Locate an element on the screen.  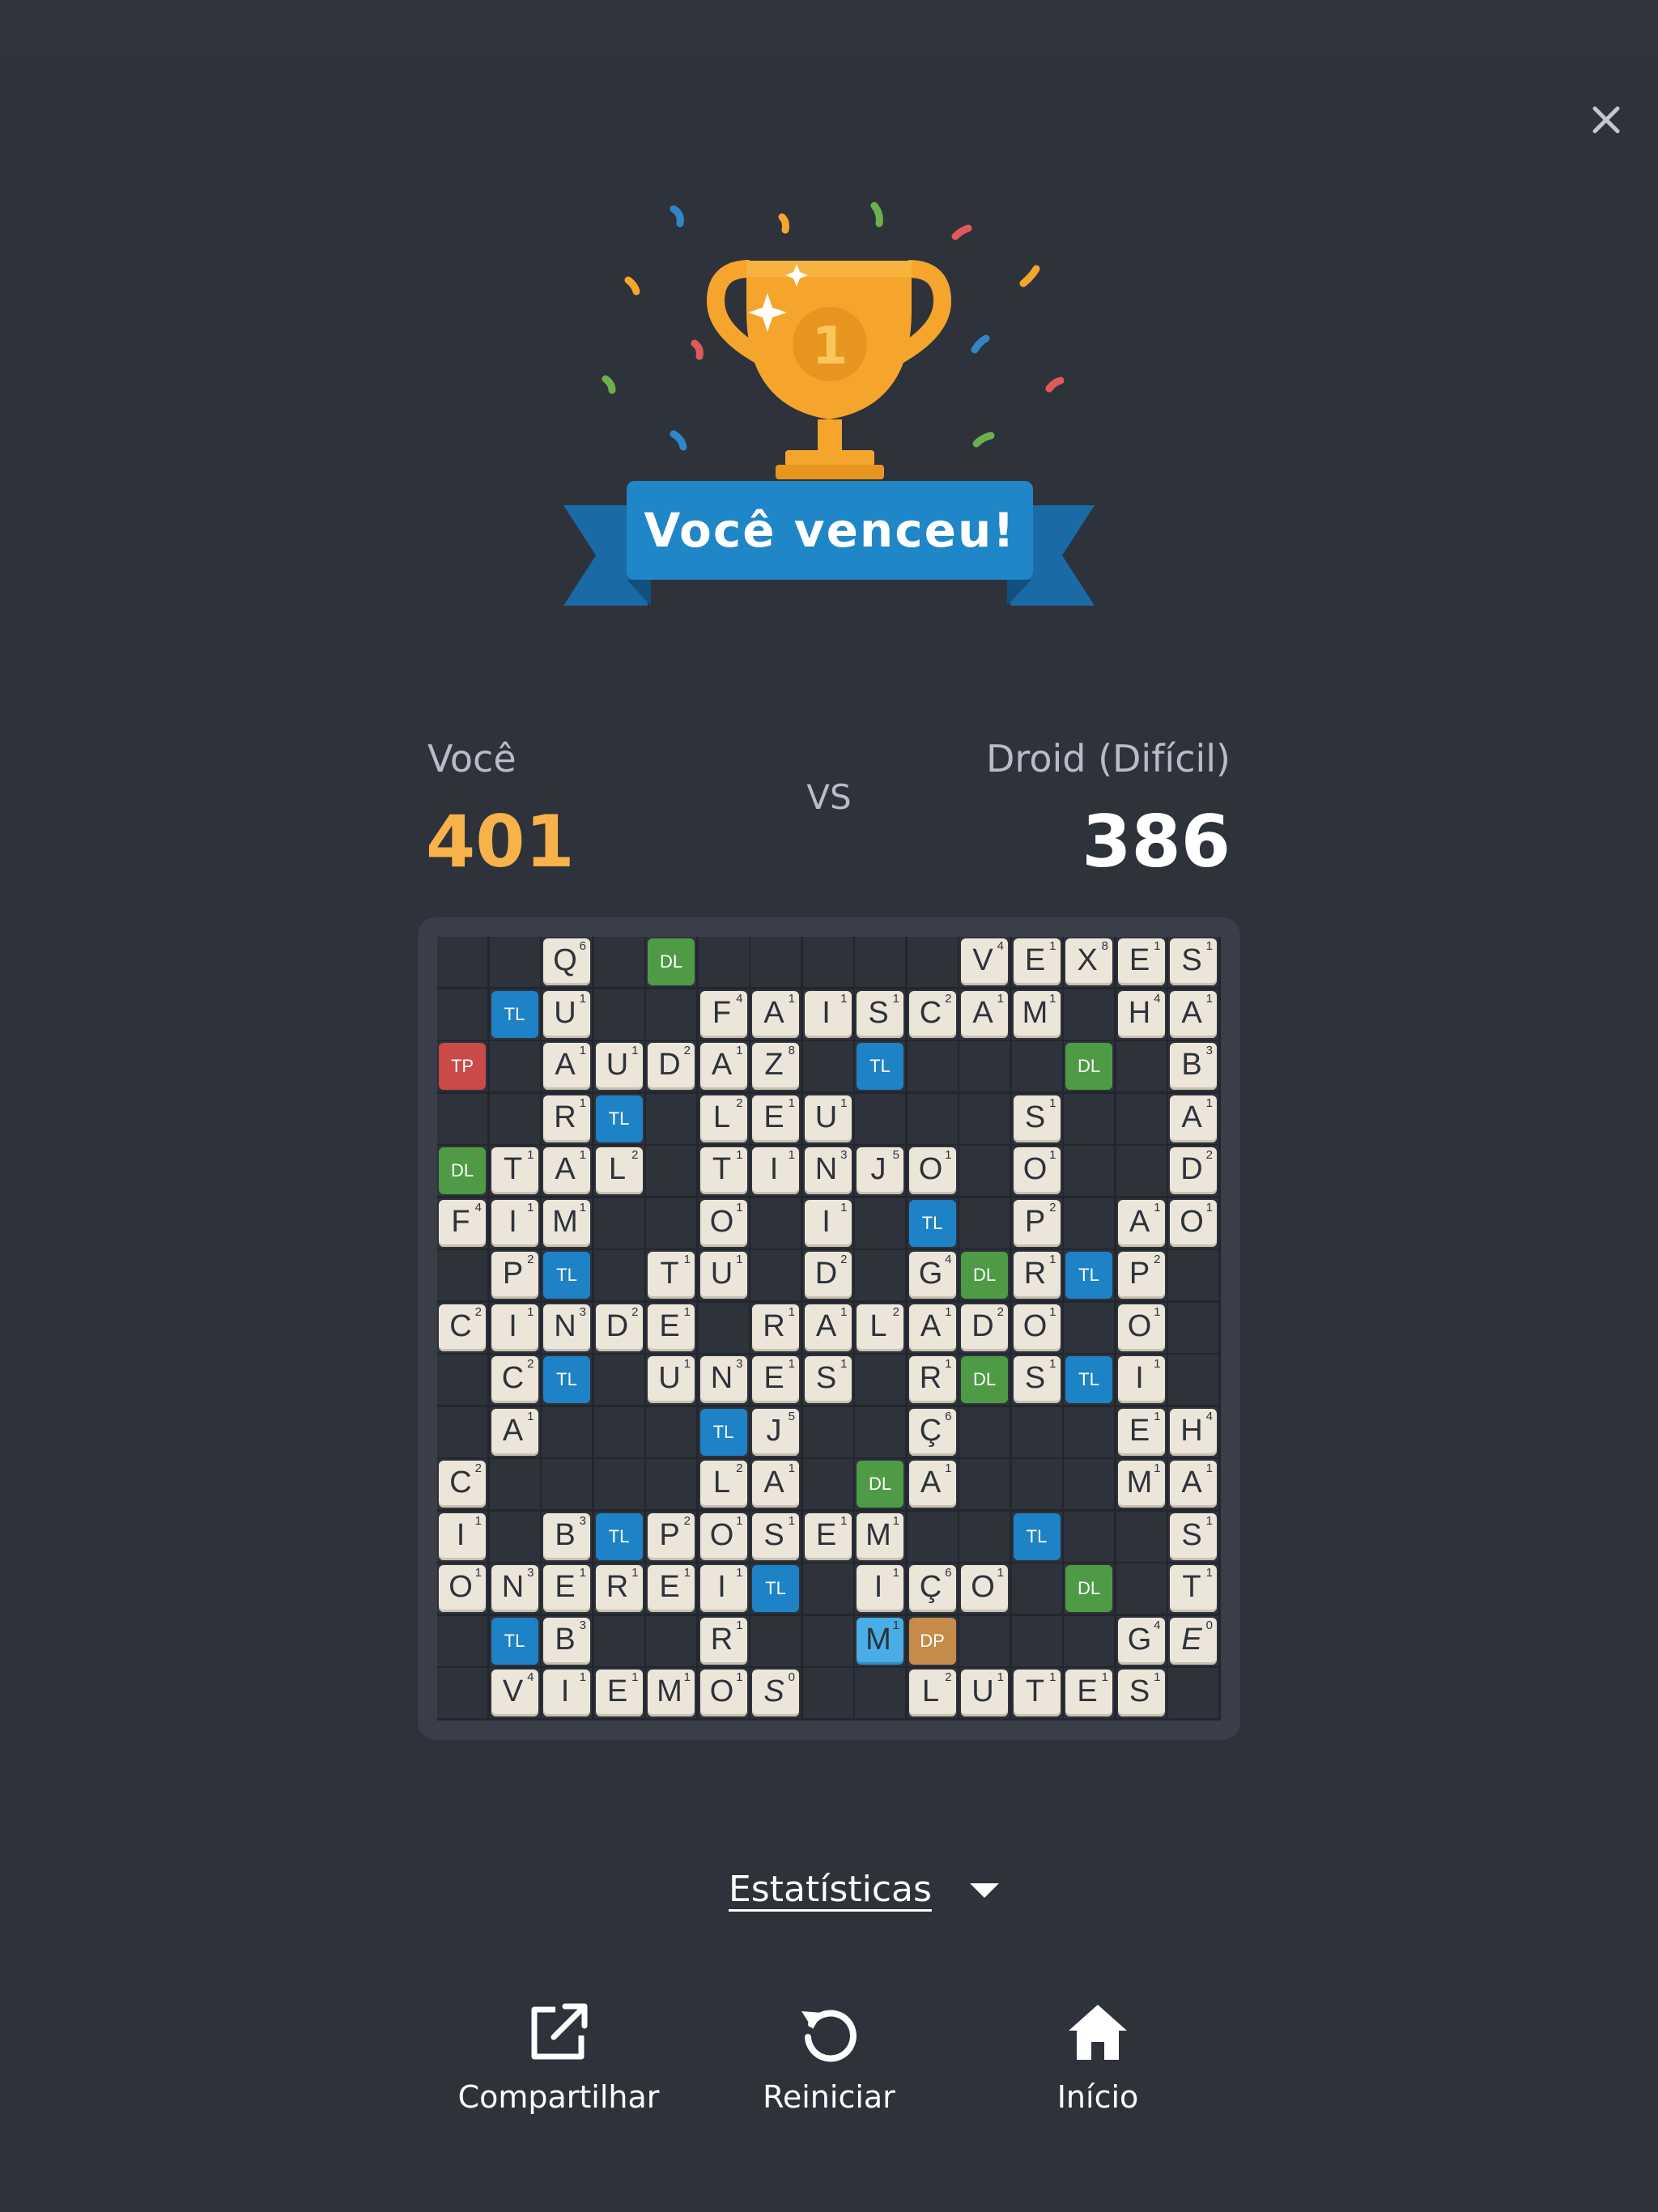
board-cell: L2 is located at coordinates (932, 1693).